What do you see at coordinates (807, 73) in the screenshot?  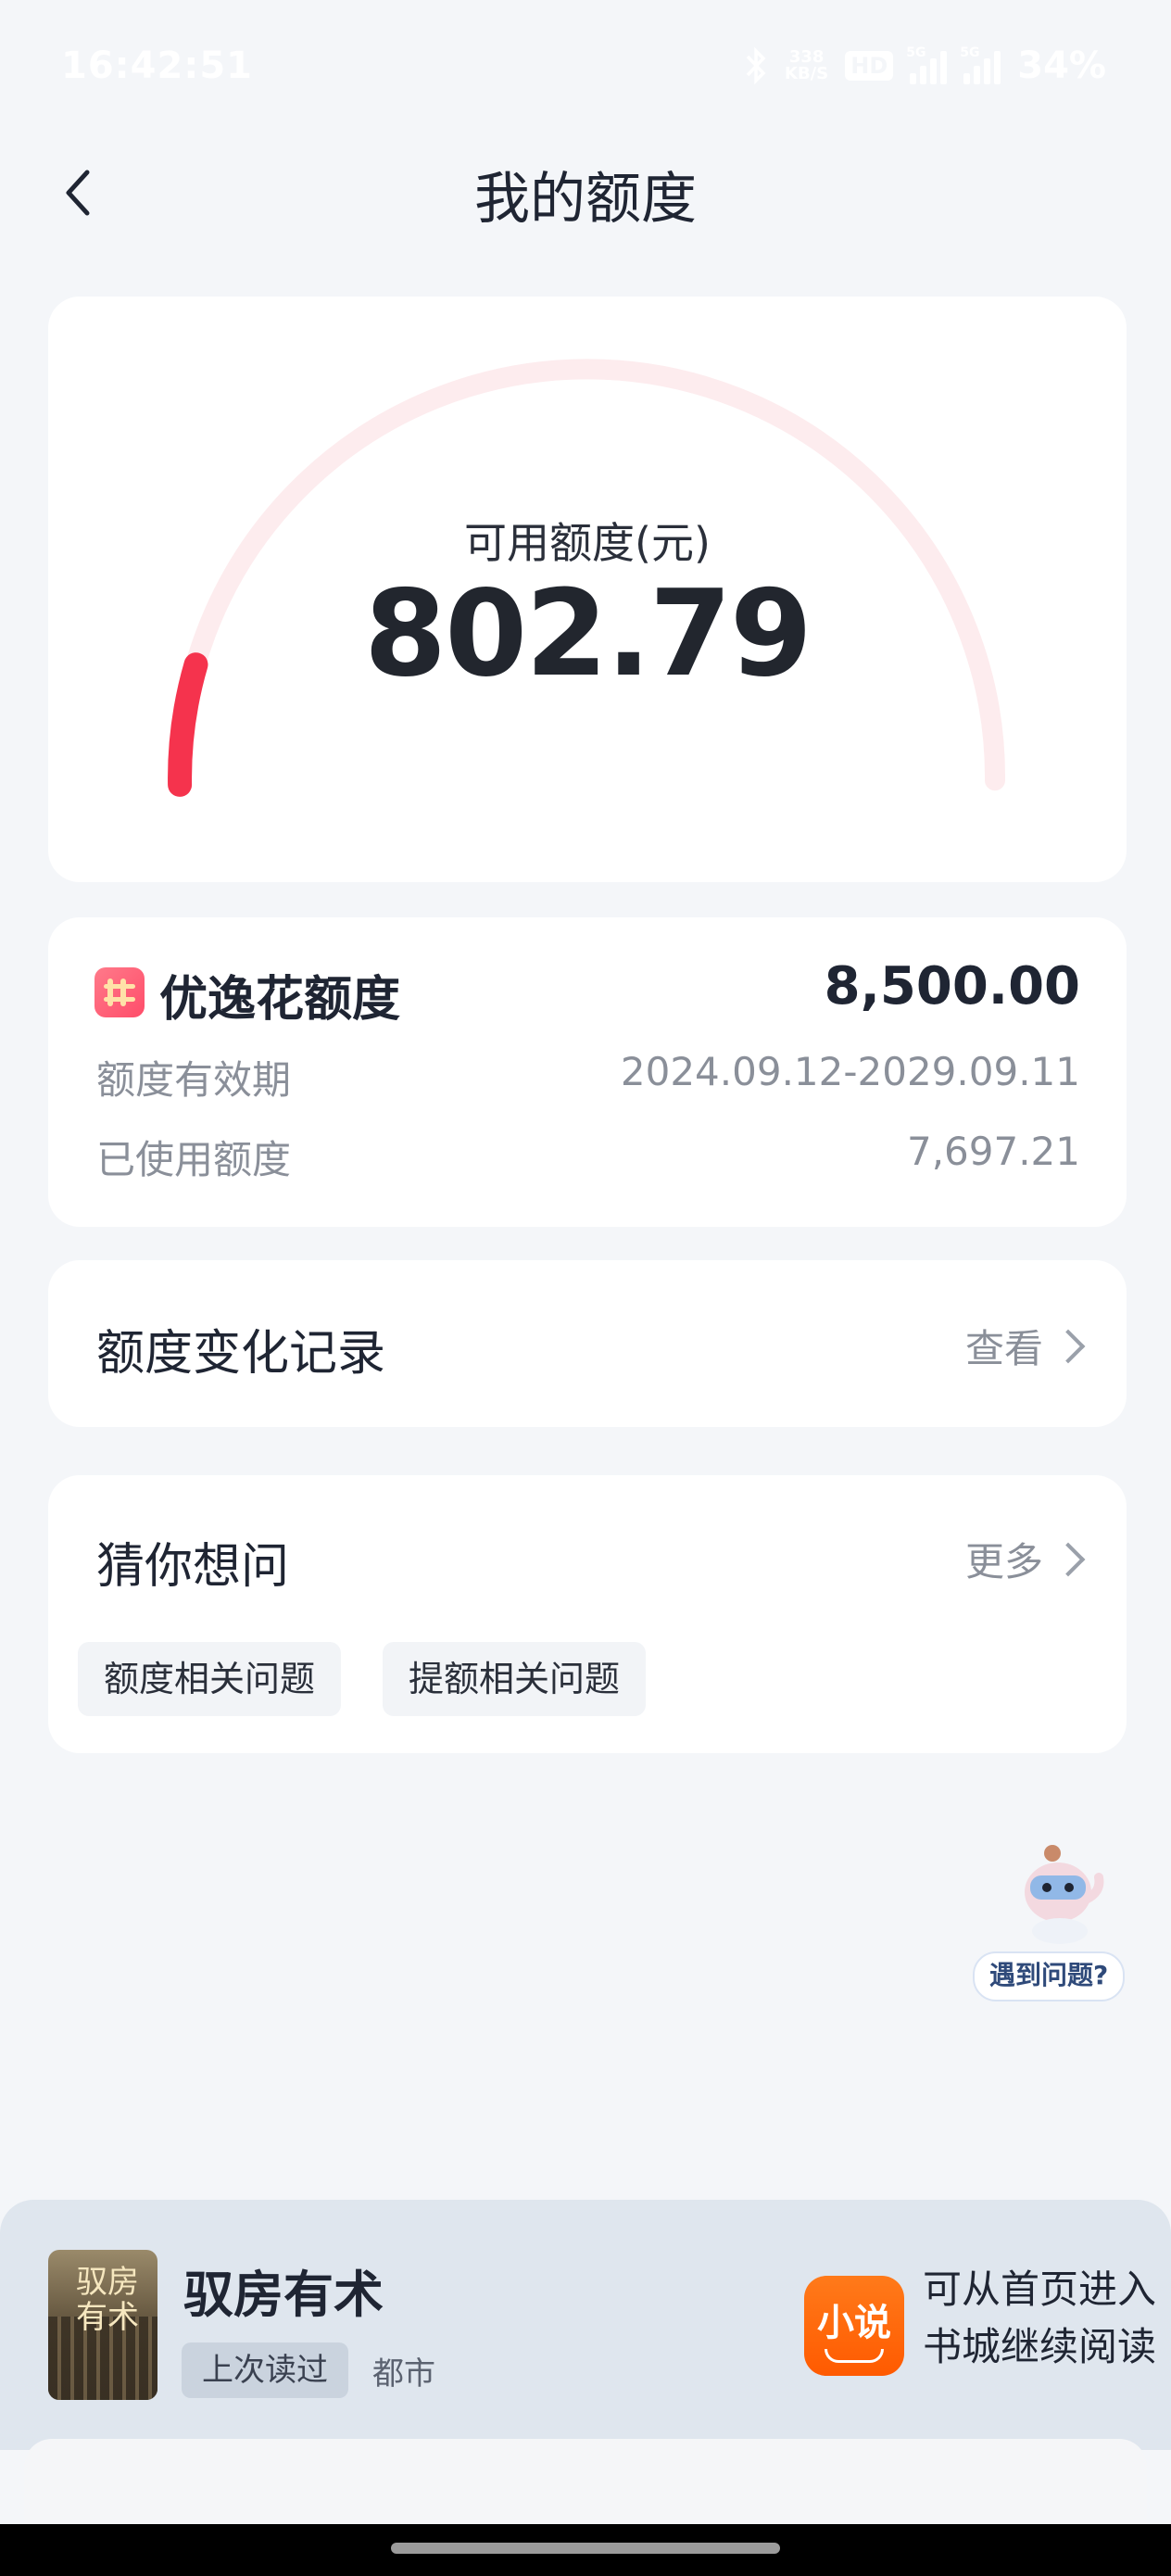 I see `net-speed-unit: KB/S` at bounding box center [807, 73].